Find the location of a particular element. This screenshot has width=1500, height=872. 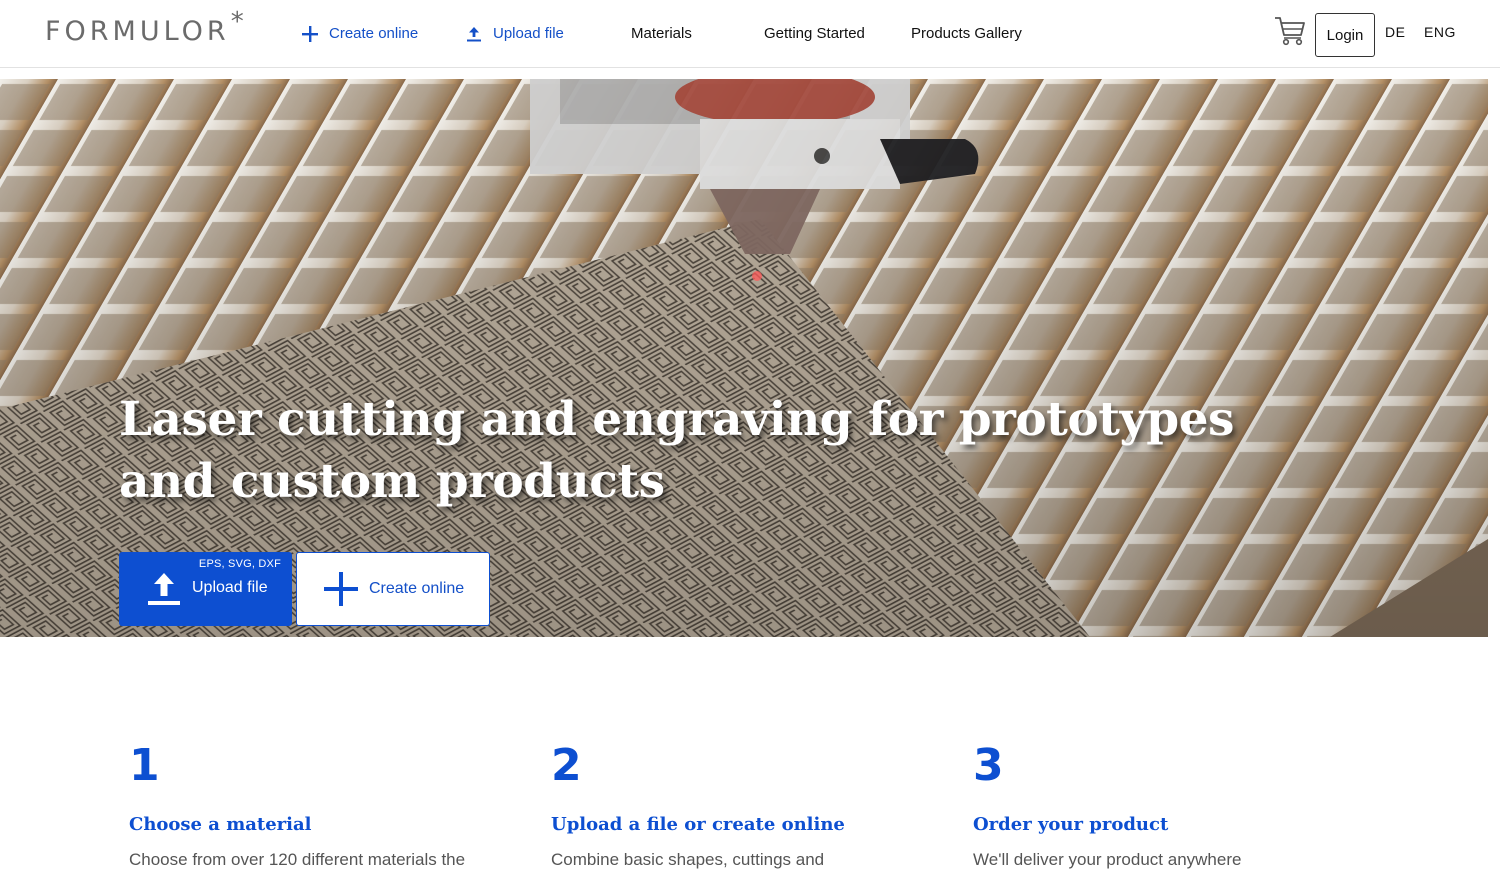

hero-create-online-button: Create online is located at coordinates (393, 589).